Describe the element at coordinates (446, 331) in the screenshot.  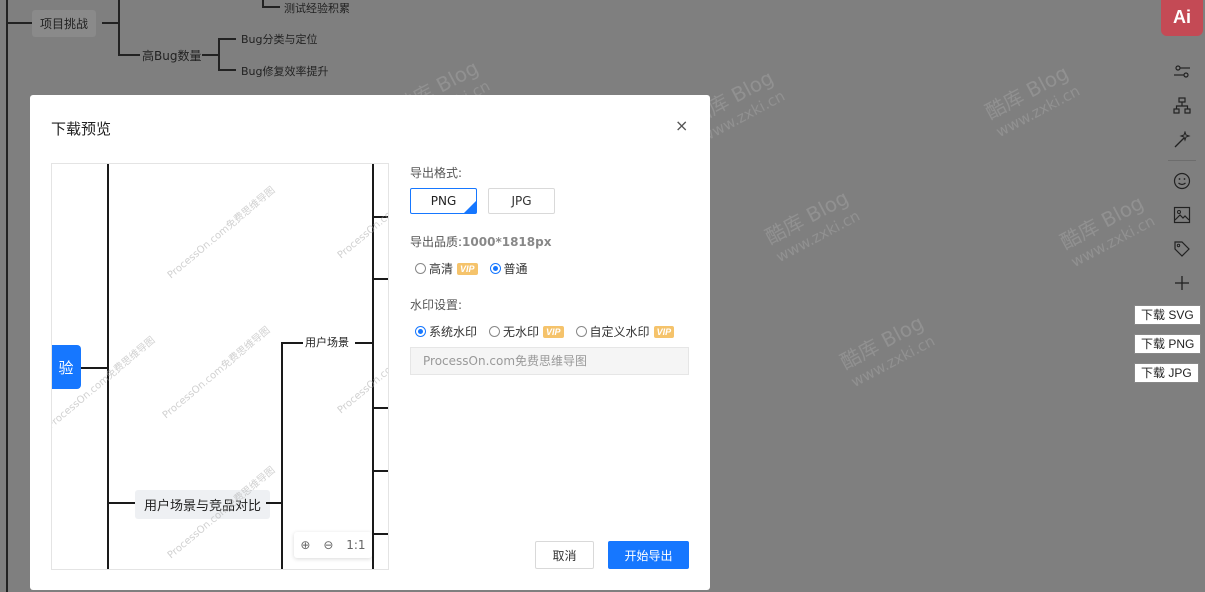
I see `watermark-system-option: 系统水印` at that location.